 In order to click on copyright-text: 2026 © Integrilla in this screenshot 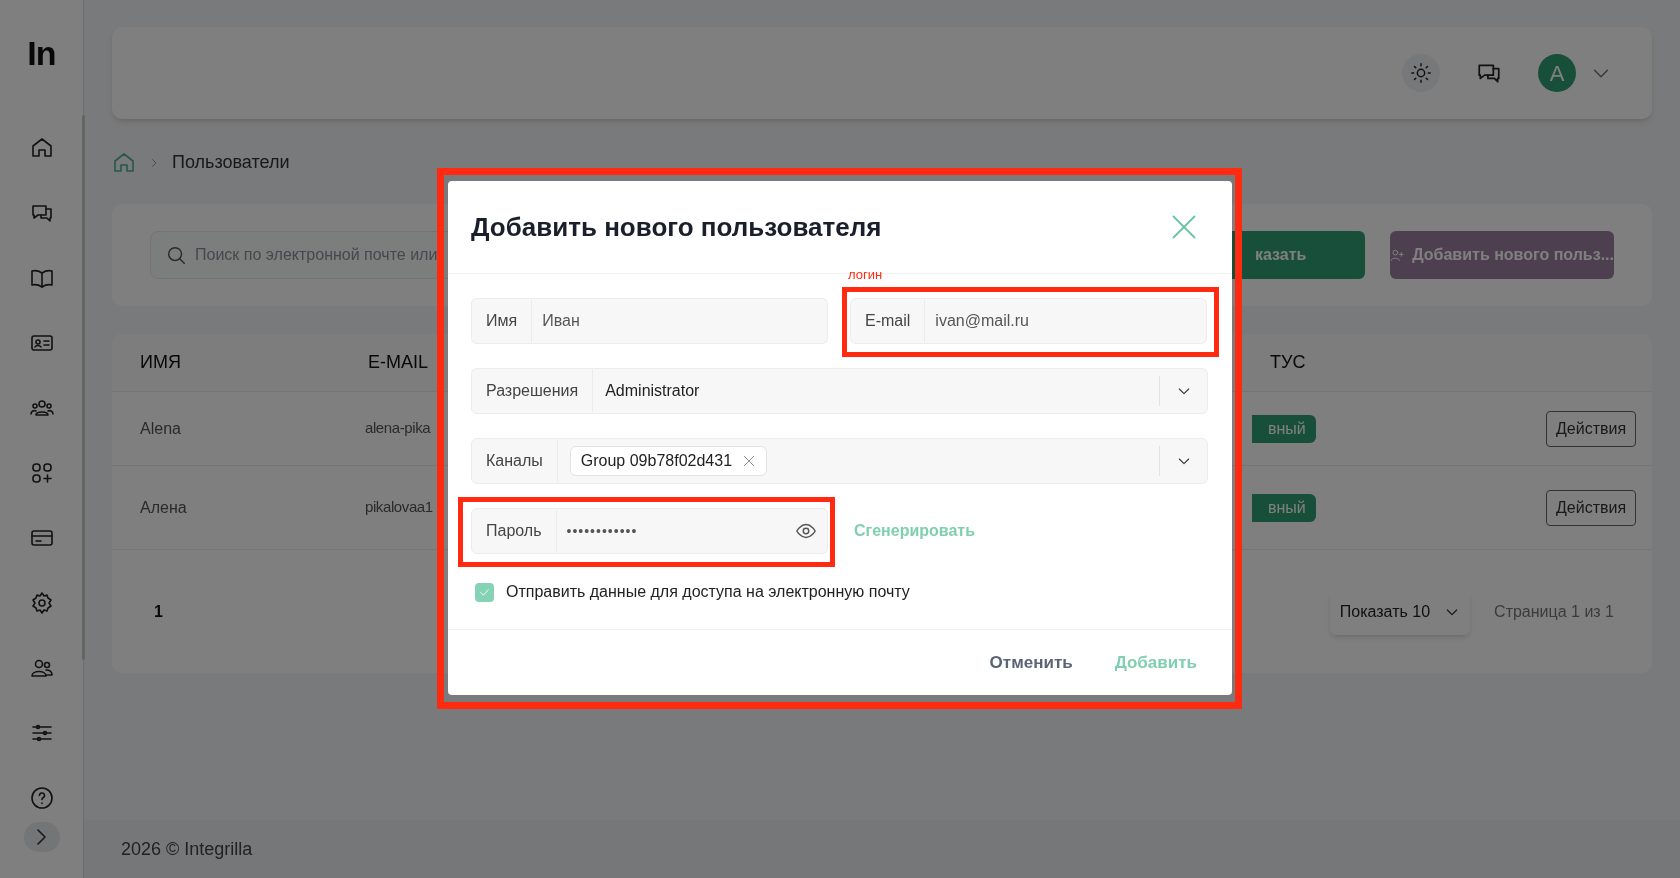, I will do `click(187, 849)`.